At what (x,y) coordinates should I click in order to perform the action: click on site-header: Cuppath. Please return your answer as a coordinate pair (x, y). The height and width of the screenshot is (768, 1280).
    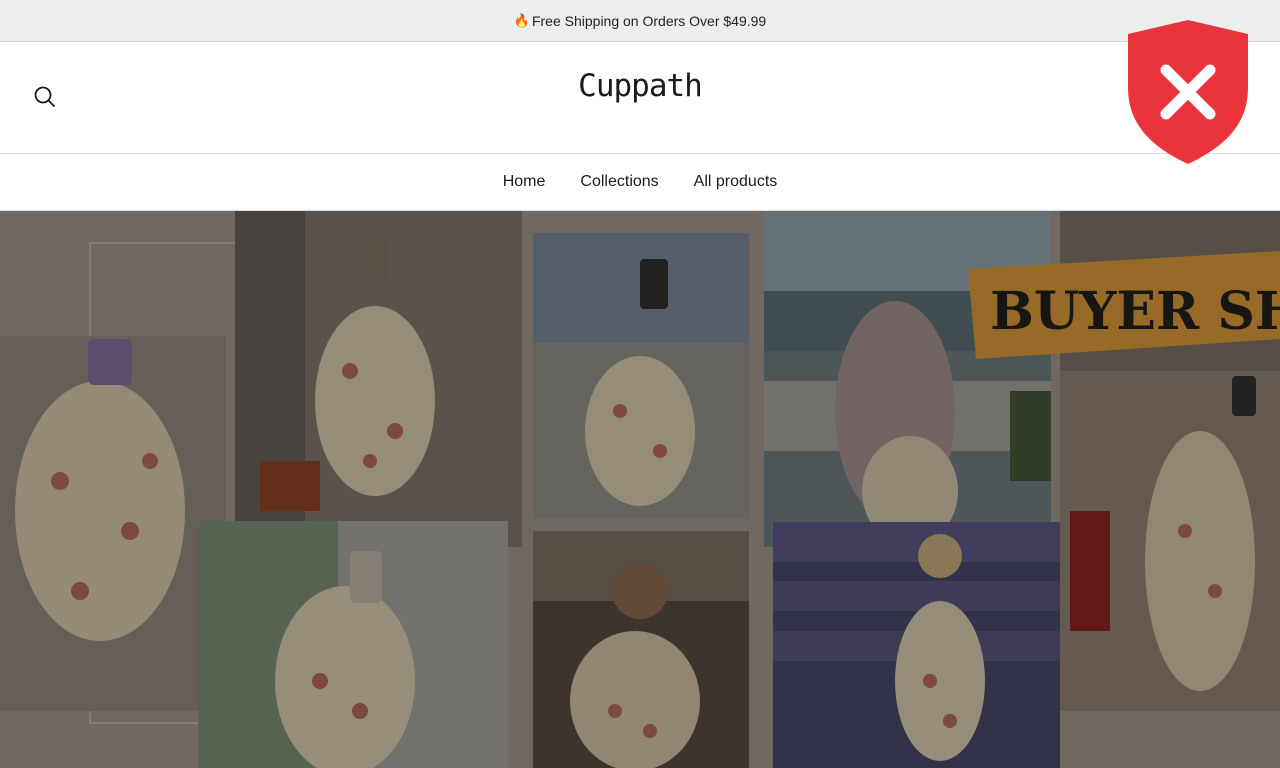
    Looking at the image, I should click on (640, 98).